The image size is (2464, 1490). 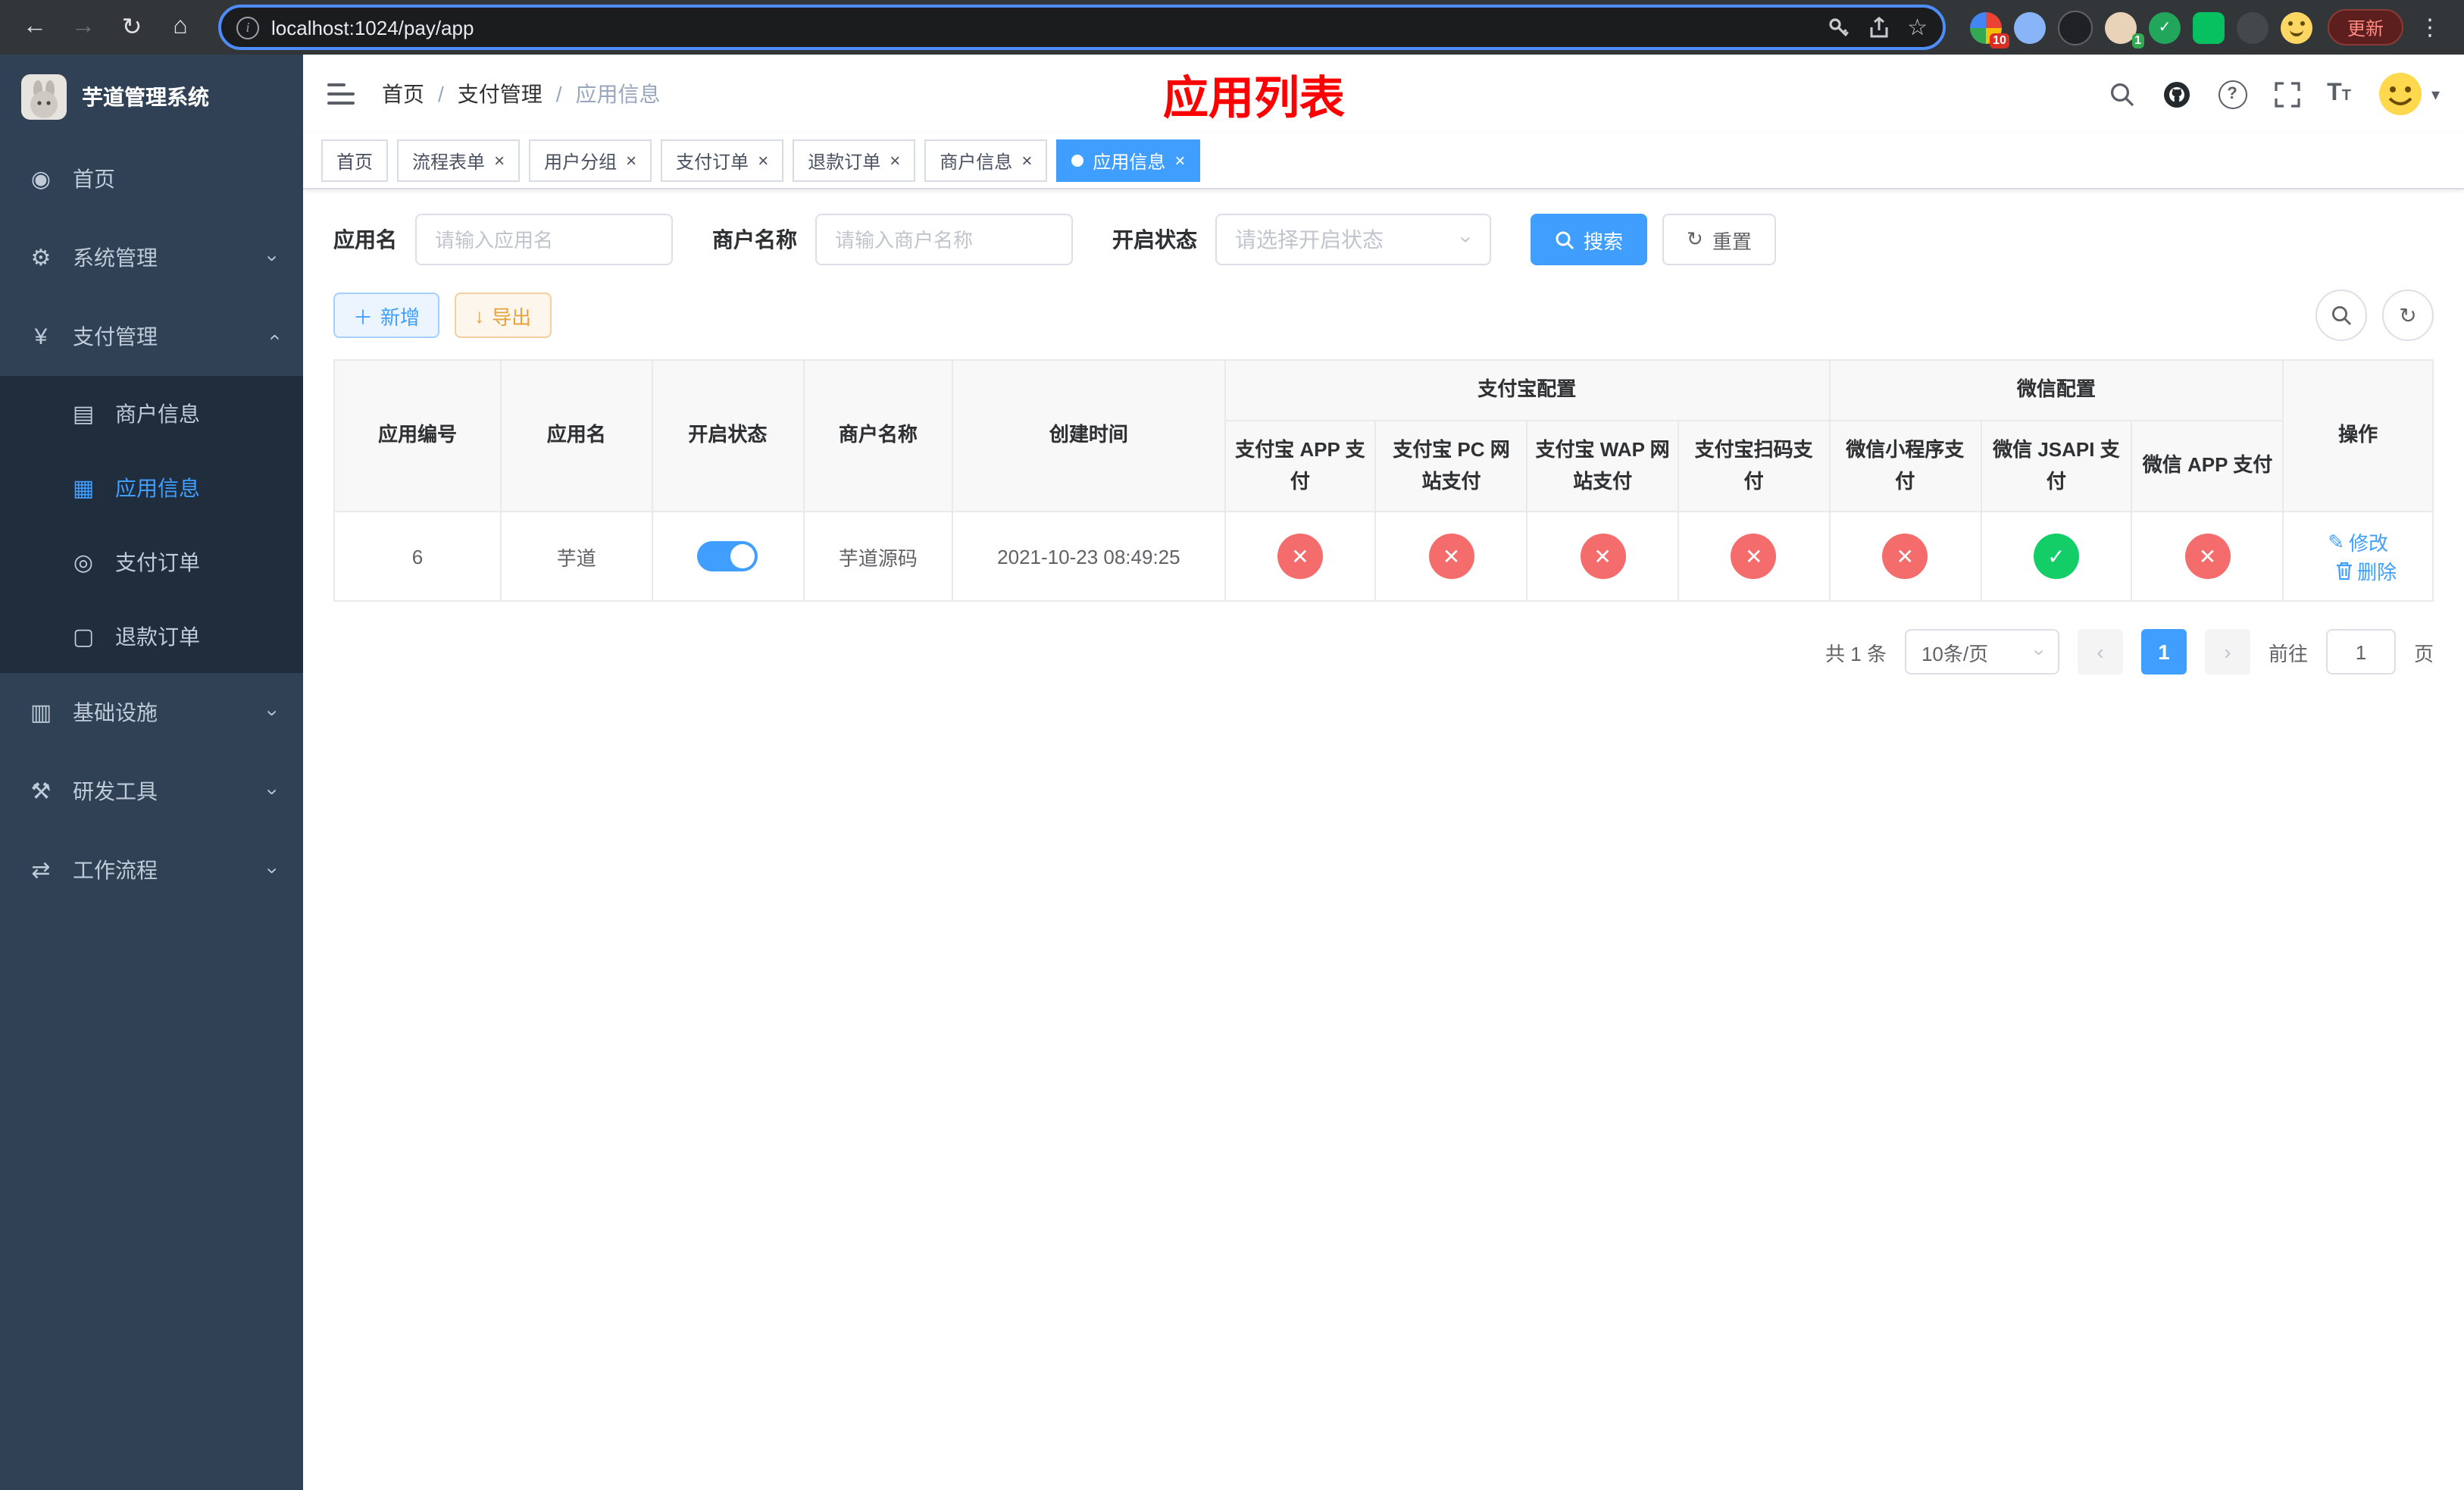 What do you see at coordinates (151, 178) in the screenshot?
I see `sidebar-item-home: ◉ 首页` at bounding box center [151, 178].